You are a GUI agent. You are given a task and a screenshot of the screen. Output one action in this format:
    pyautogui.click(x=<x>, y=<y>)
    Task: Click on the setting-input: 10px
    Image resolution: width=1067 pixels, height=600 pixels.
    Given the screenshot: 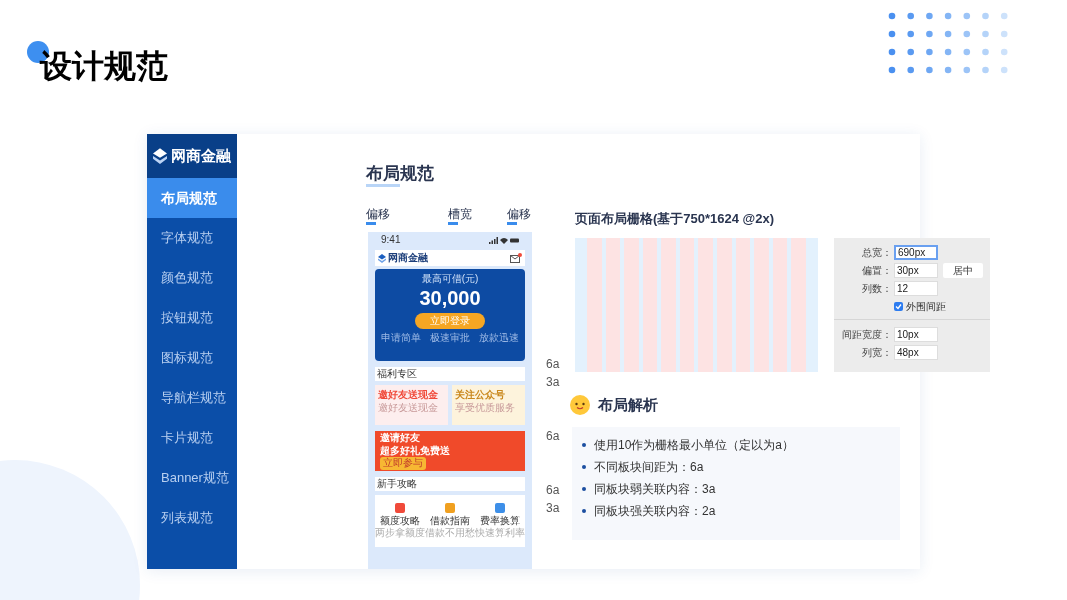 What is the action you would take?
    pyautogui.click(x=916, y=334)
    